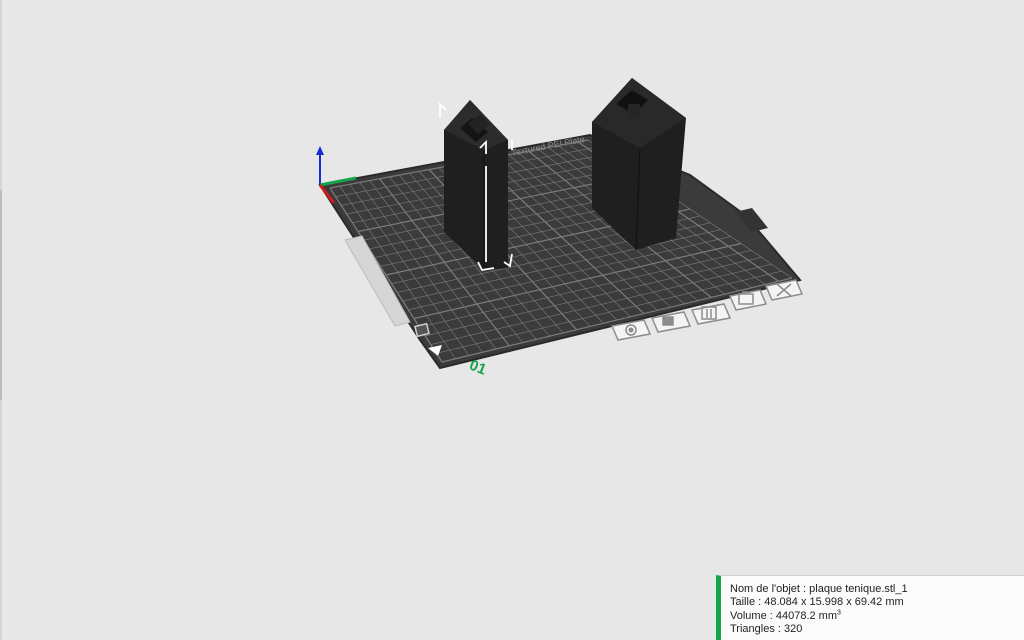 This screenshot has width=1024, height=640. What do you see at coordinates (806, 615) in the screenshot?
I see `volume-value: 44078.2 mm` at bounding box center [806, 615].